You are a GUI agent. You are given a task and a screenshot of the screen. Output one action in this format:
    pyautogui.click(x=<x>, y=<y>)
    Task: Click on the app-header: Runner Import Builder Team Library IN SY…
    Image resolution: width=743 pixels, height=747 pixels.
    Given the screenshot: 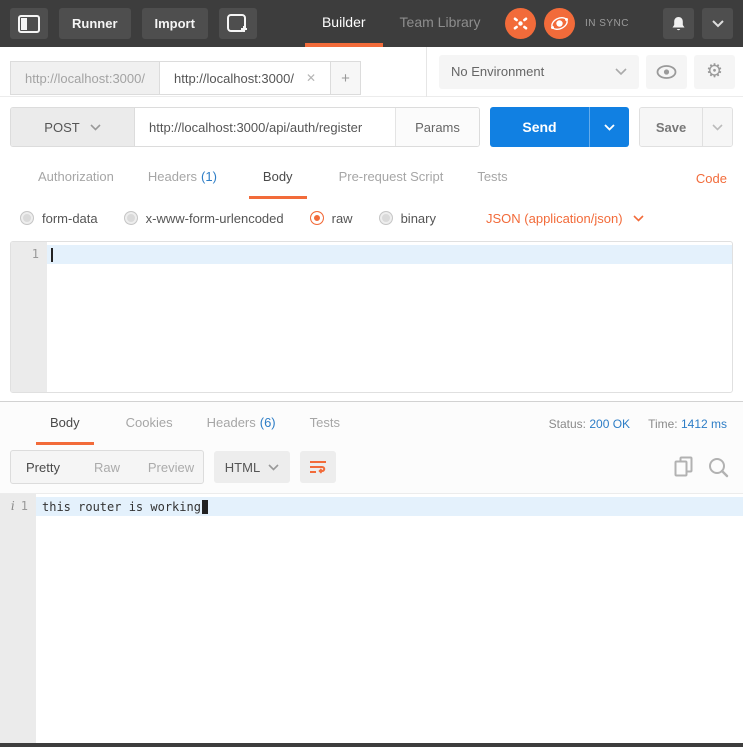 What is the action you would take?
    pyautogui.click(x=371, y=23)
    